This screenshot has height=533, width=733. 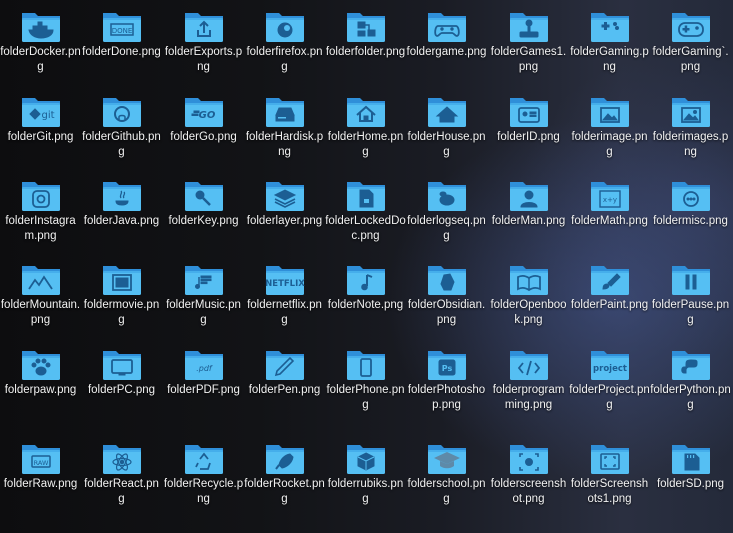 What do you see at coordinates (529, 459) in the screenshot?
I see `screenshot-camera-icon` at bounding box center [529, 459].